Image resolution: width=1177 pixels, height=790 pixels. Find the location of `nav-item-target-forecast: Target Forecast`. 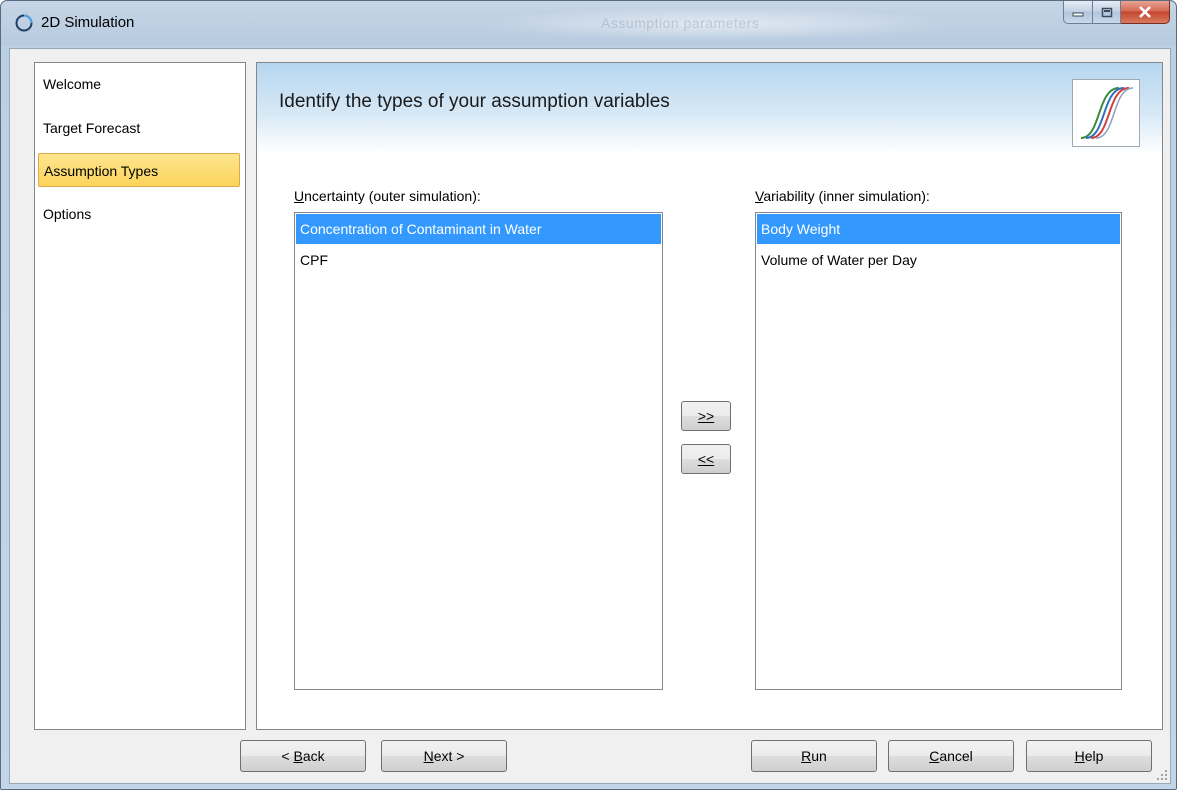

nav-item-target-forecast: Target Forecast is located at coordinates (139, 128).